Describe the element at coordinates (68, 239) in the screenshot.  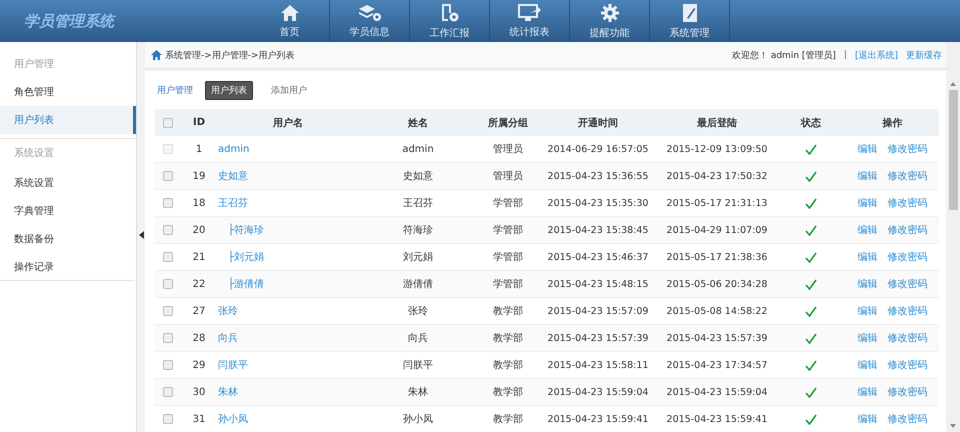
I see `sidebar-item: 数据备份` at that location.